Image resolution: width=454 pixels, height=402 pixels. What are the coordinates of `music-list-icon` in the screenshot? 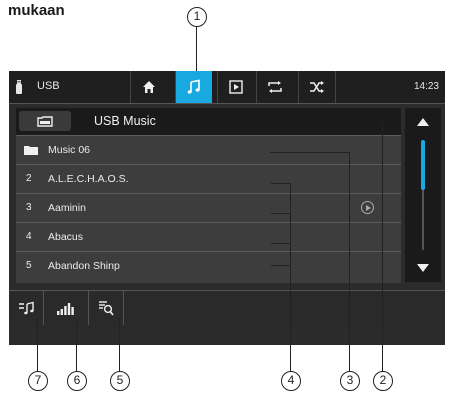 It's located at (26, 308).